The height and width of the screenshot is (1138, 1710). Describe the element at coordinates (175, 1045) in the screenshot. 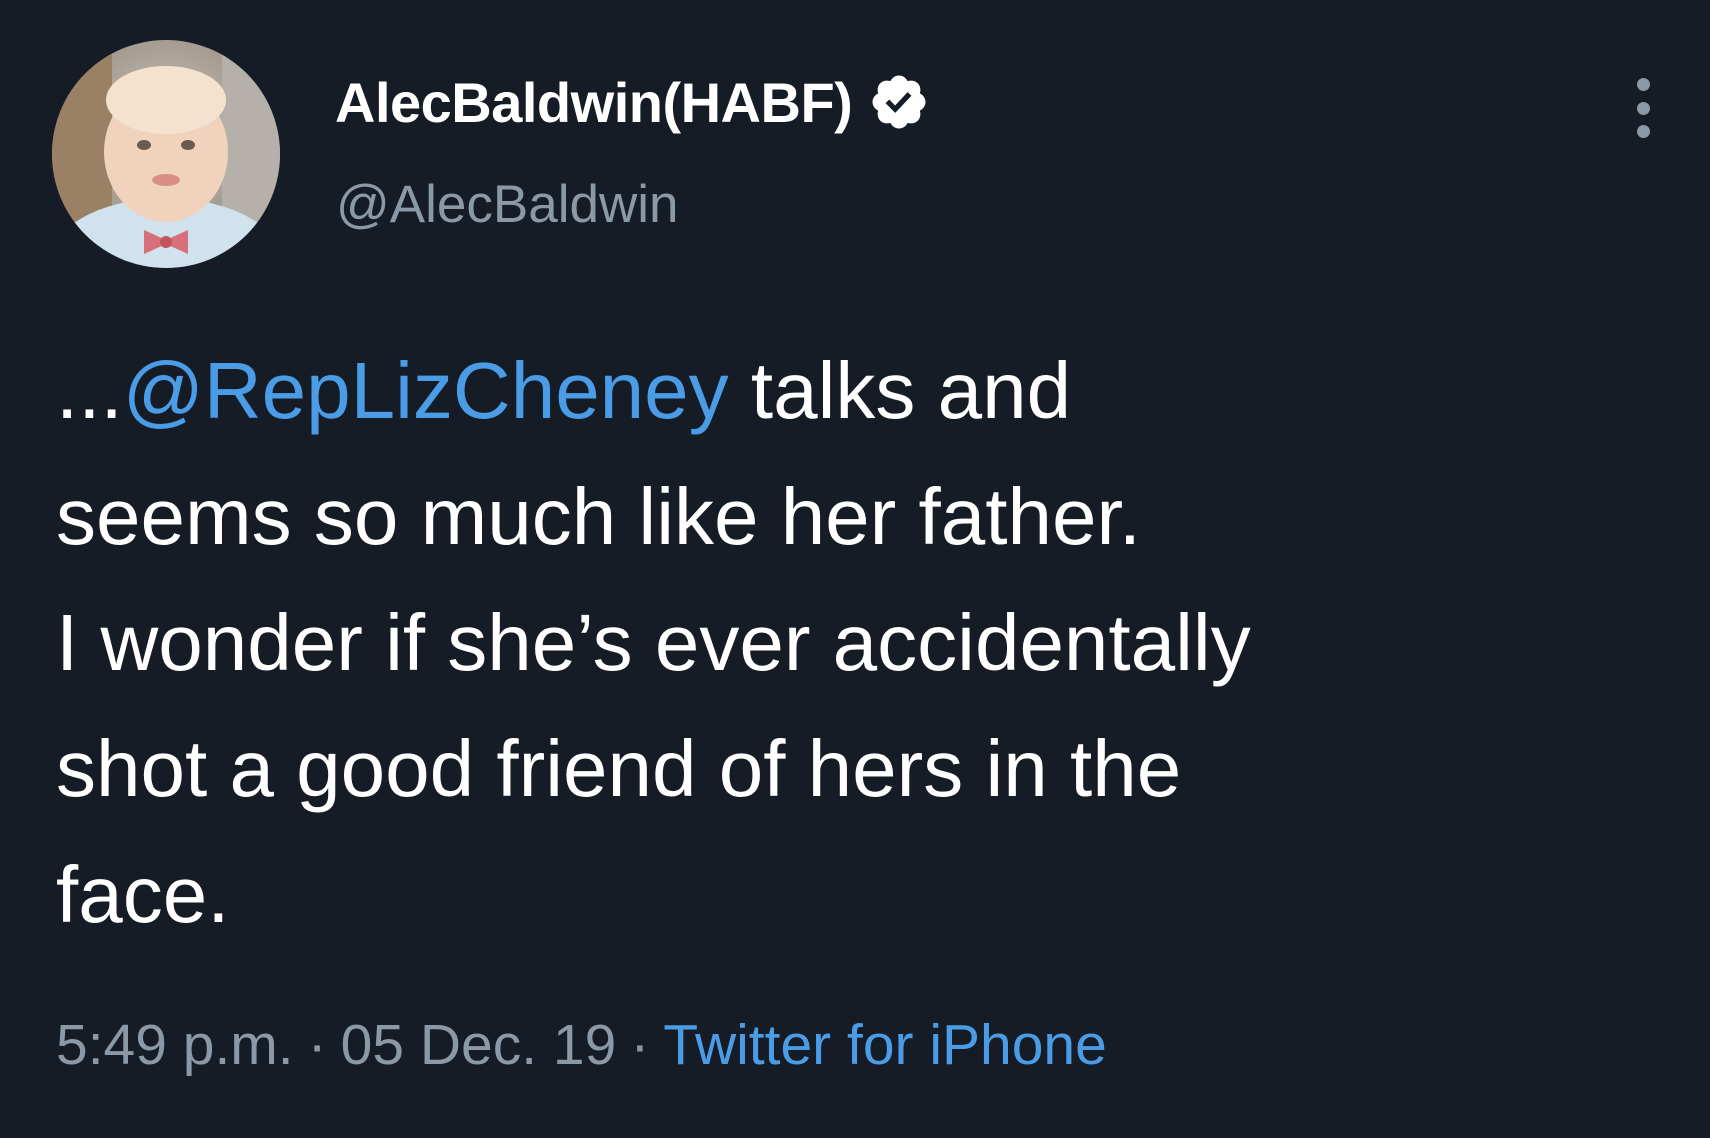

I see `tweet-time: 5:49 p.m.` at that location.